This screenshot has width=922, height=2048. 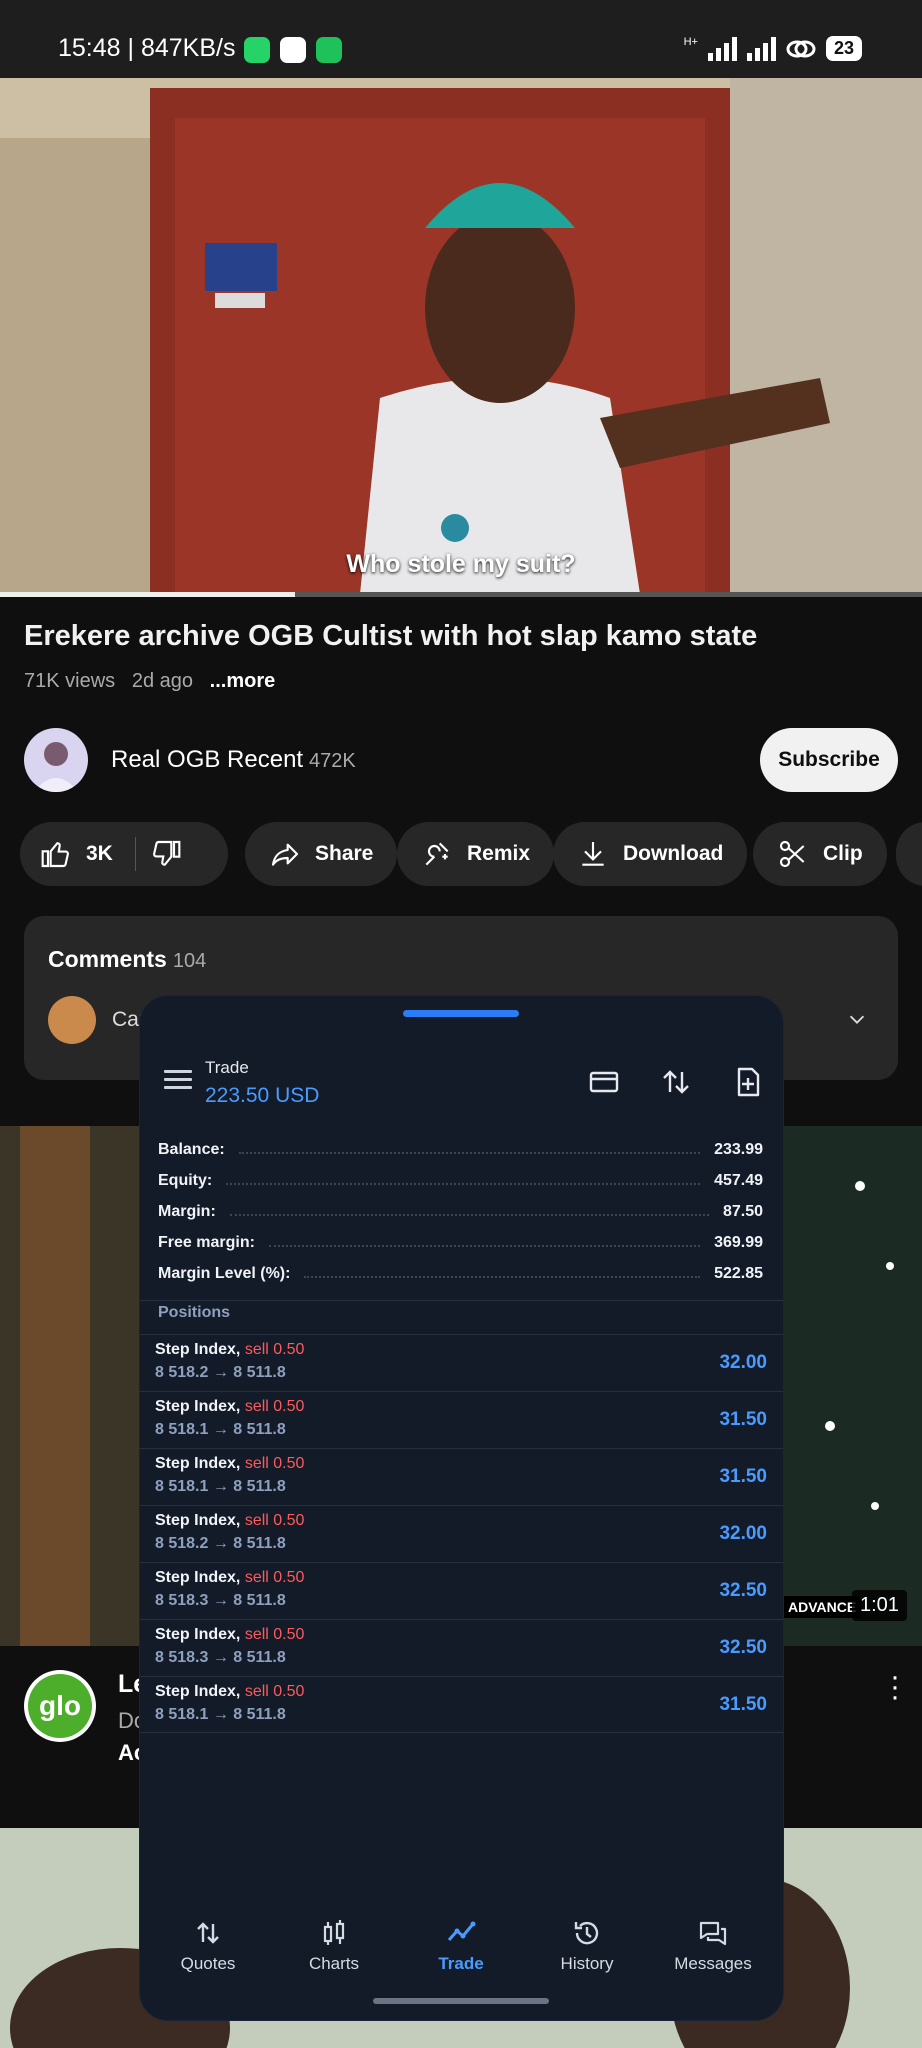 What do you see at coordinates (713, 1963) in the screenshot?
I see `nav-messages-label: Messages` at bounding box center [713, 1963].